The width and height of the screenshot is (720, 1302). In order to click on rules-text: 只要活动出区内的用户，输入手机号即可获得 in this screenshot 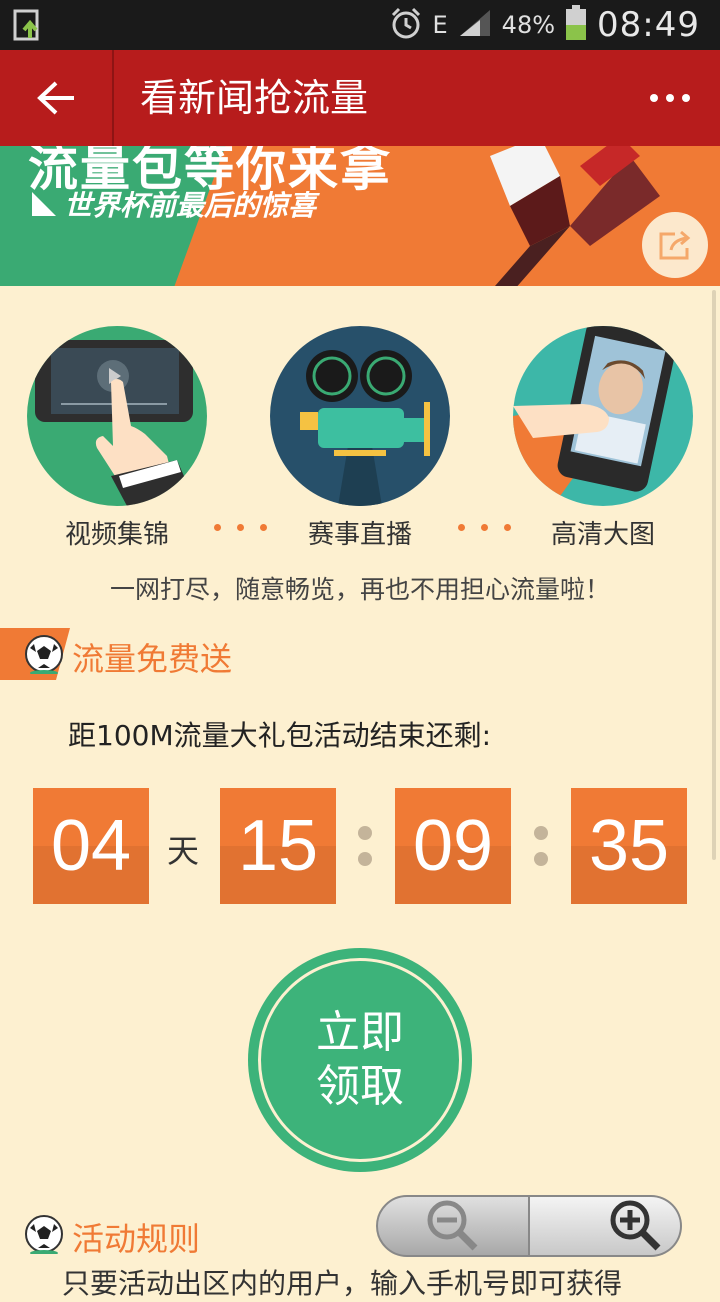, I will do `click(342, 1283)`.